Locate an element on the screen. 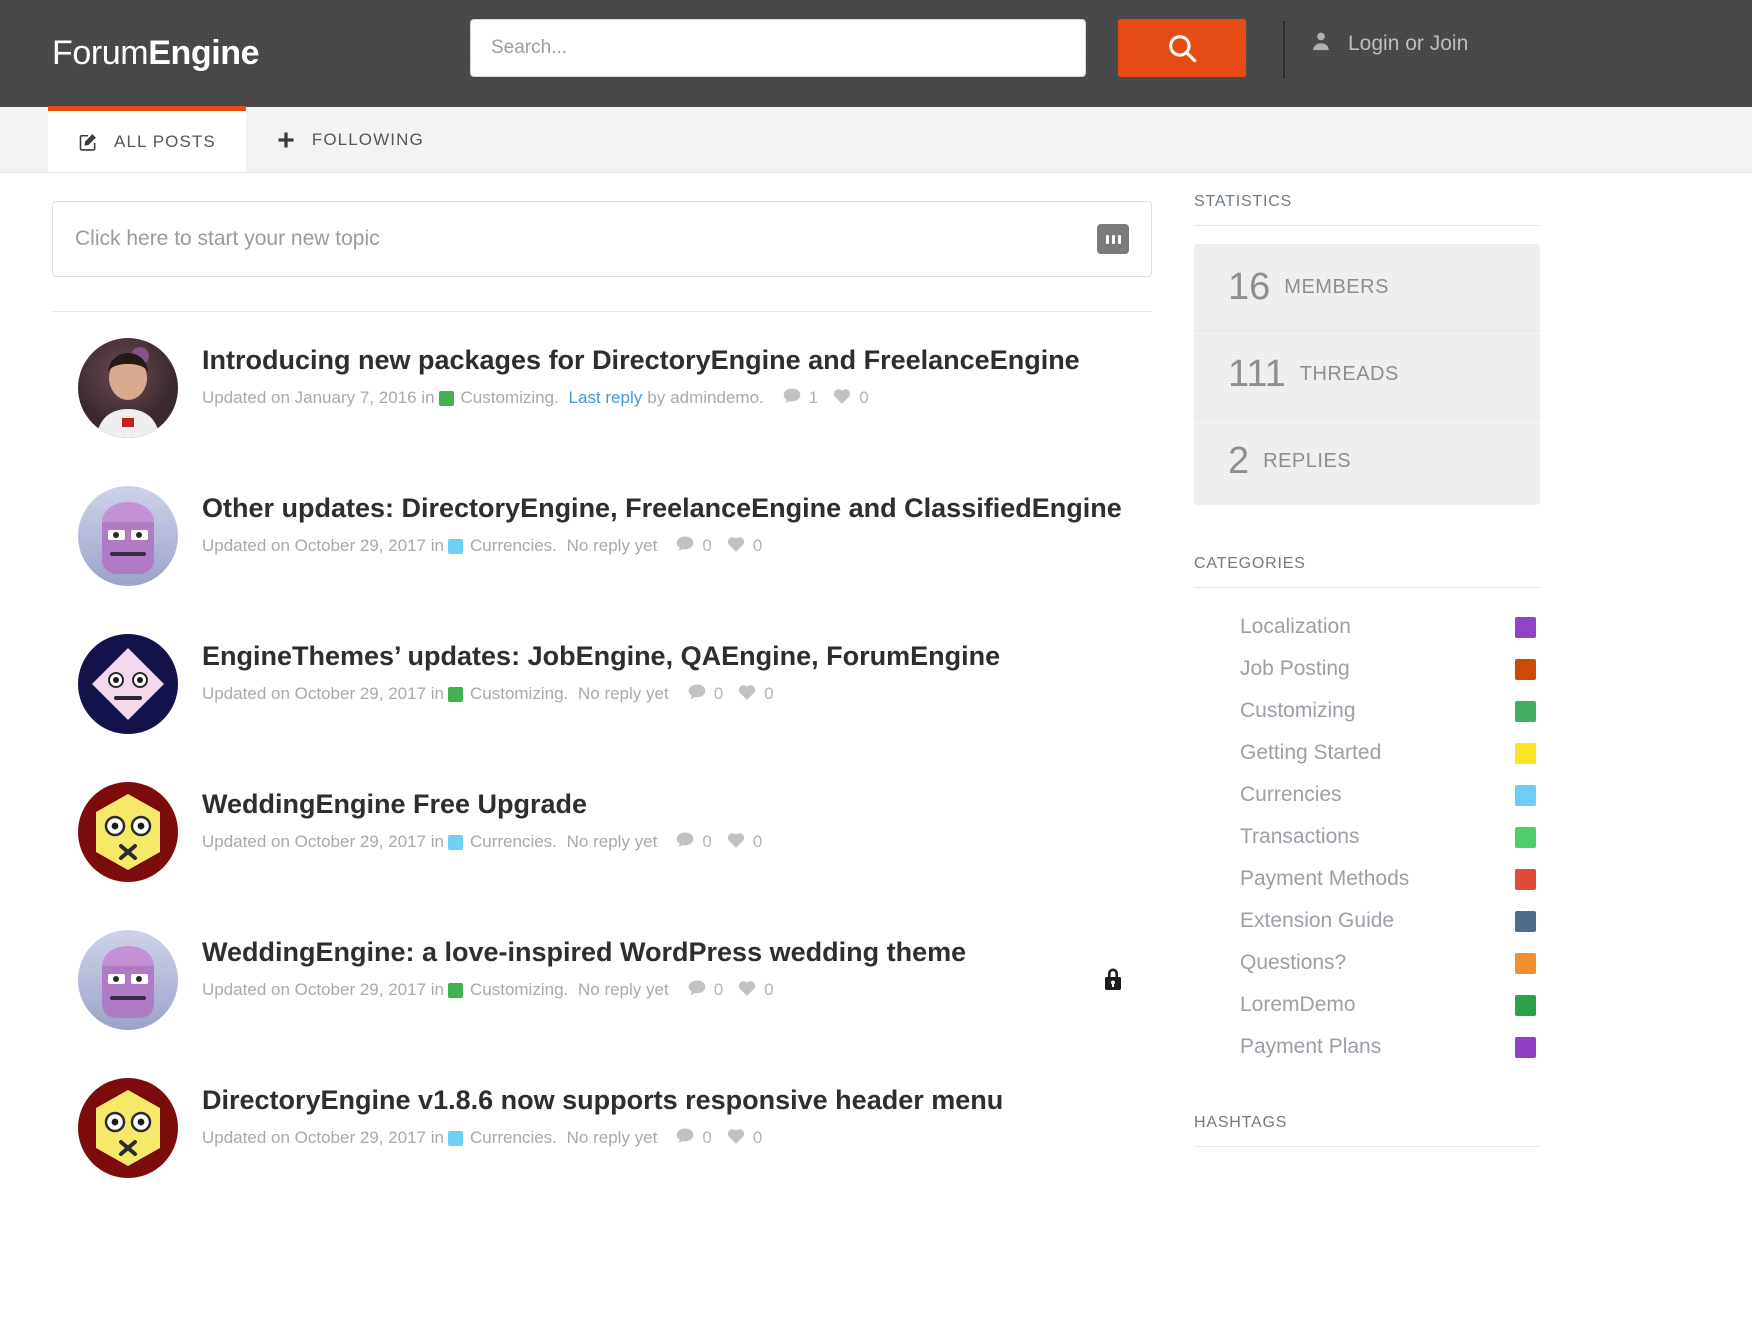 The height and width of the screenshot is (1328, 1752). login-or-join-button: Login or Join is located at coordinates (1389, 43).